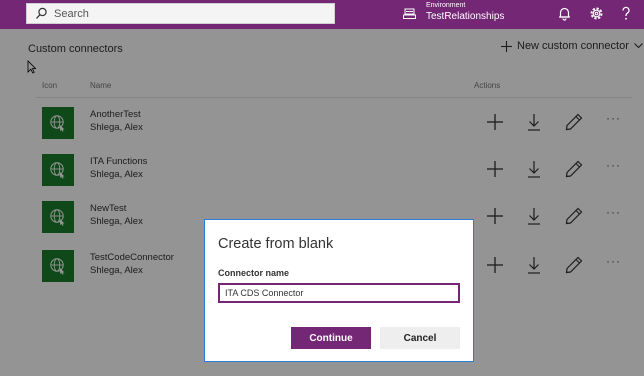  Describe the element at coordinates (254, 273) in the screenshot. I see `connector-name-label: Connector name` at that location.